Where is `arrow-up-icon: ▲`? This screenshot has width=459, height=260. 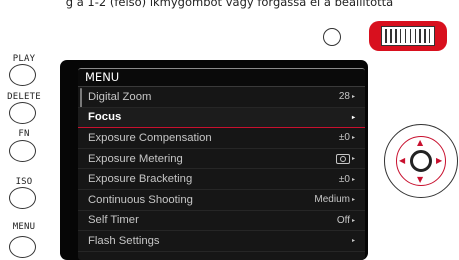 arrow-up-icon: ▲ is located at coordinates (420, 143).